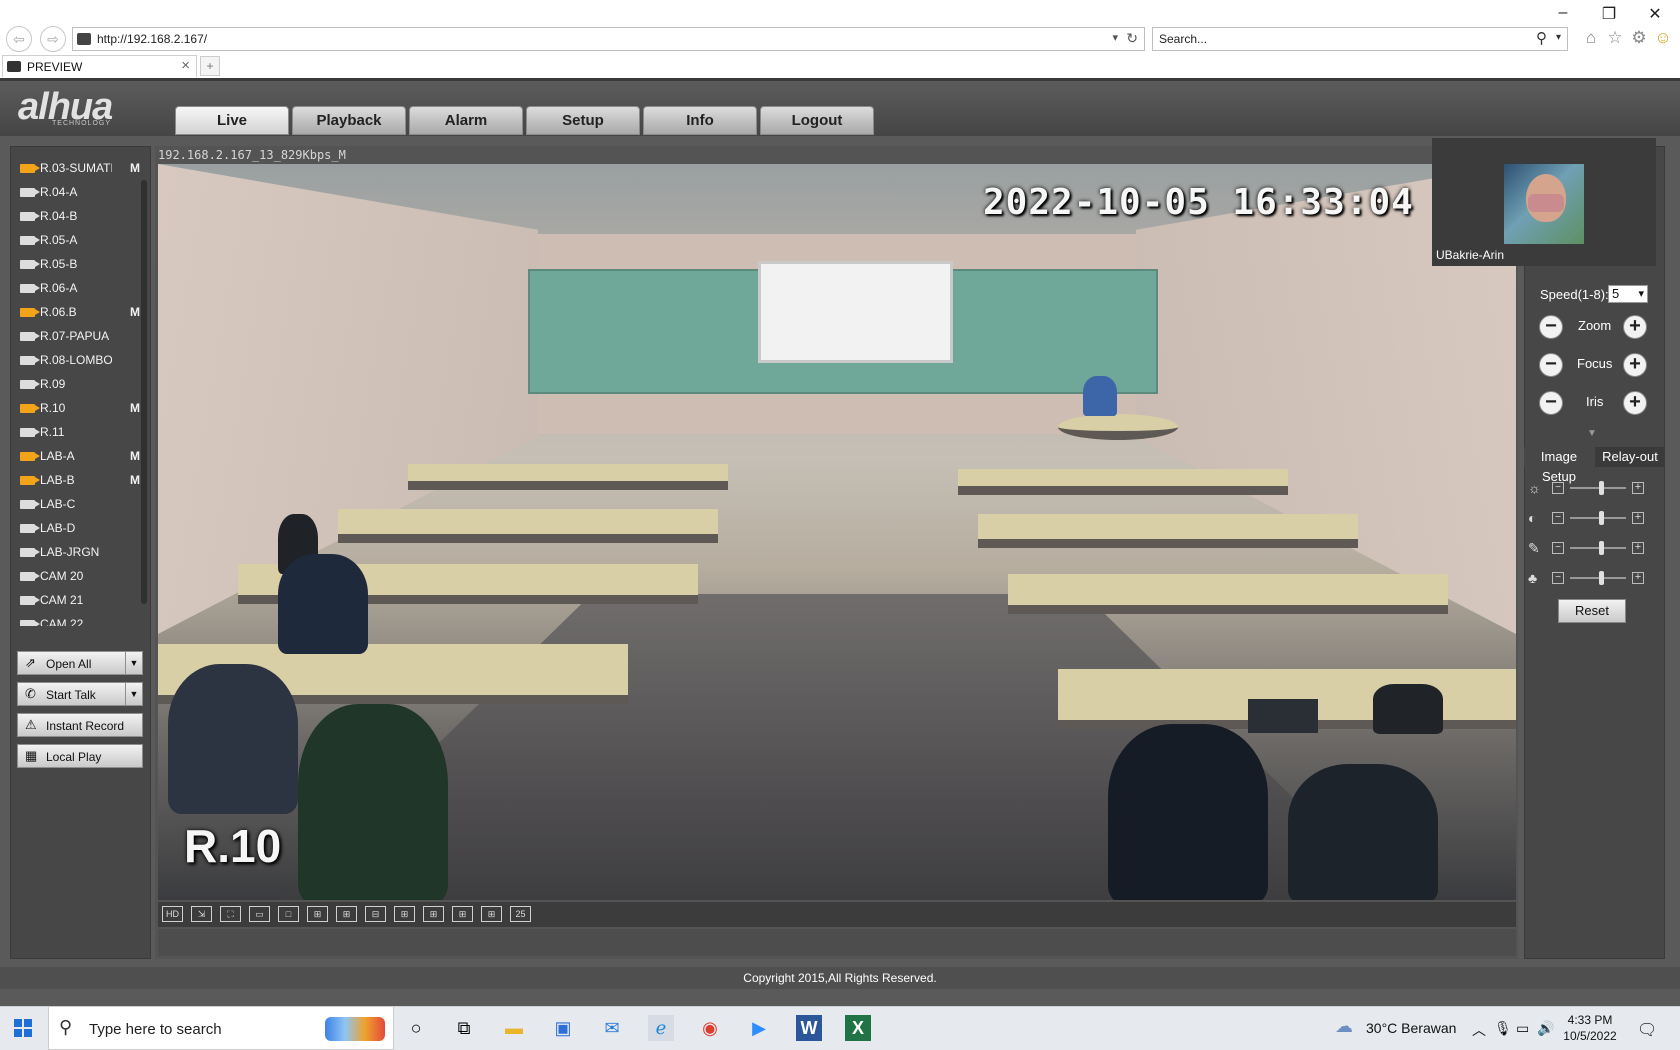  I want to click on tab-logout: Logout, so click(817, 120).